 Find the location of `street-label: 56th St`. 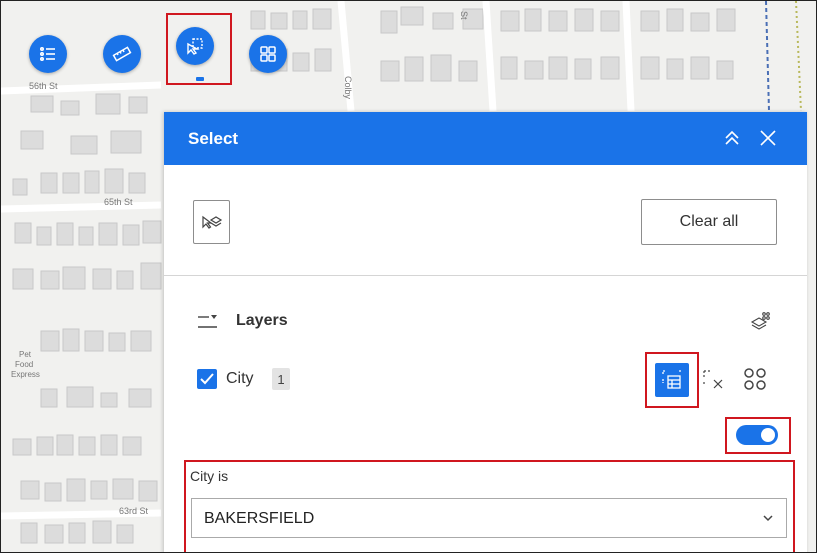

street-label: 56th St is located at coordinates (43, 86).